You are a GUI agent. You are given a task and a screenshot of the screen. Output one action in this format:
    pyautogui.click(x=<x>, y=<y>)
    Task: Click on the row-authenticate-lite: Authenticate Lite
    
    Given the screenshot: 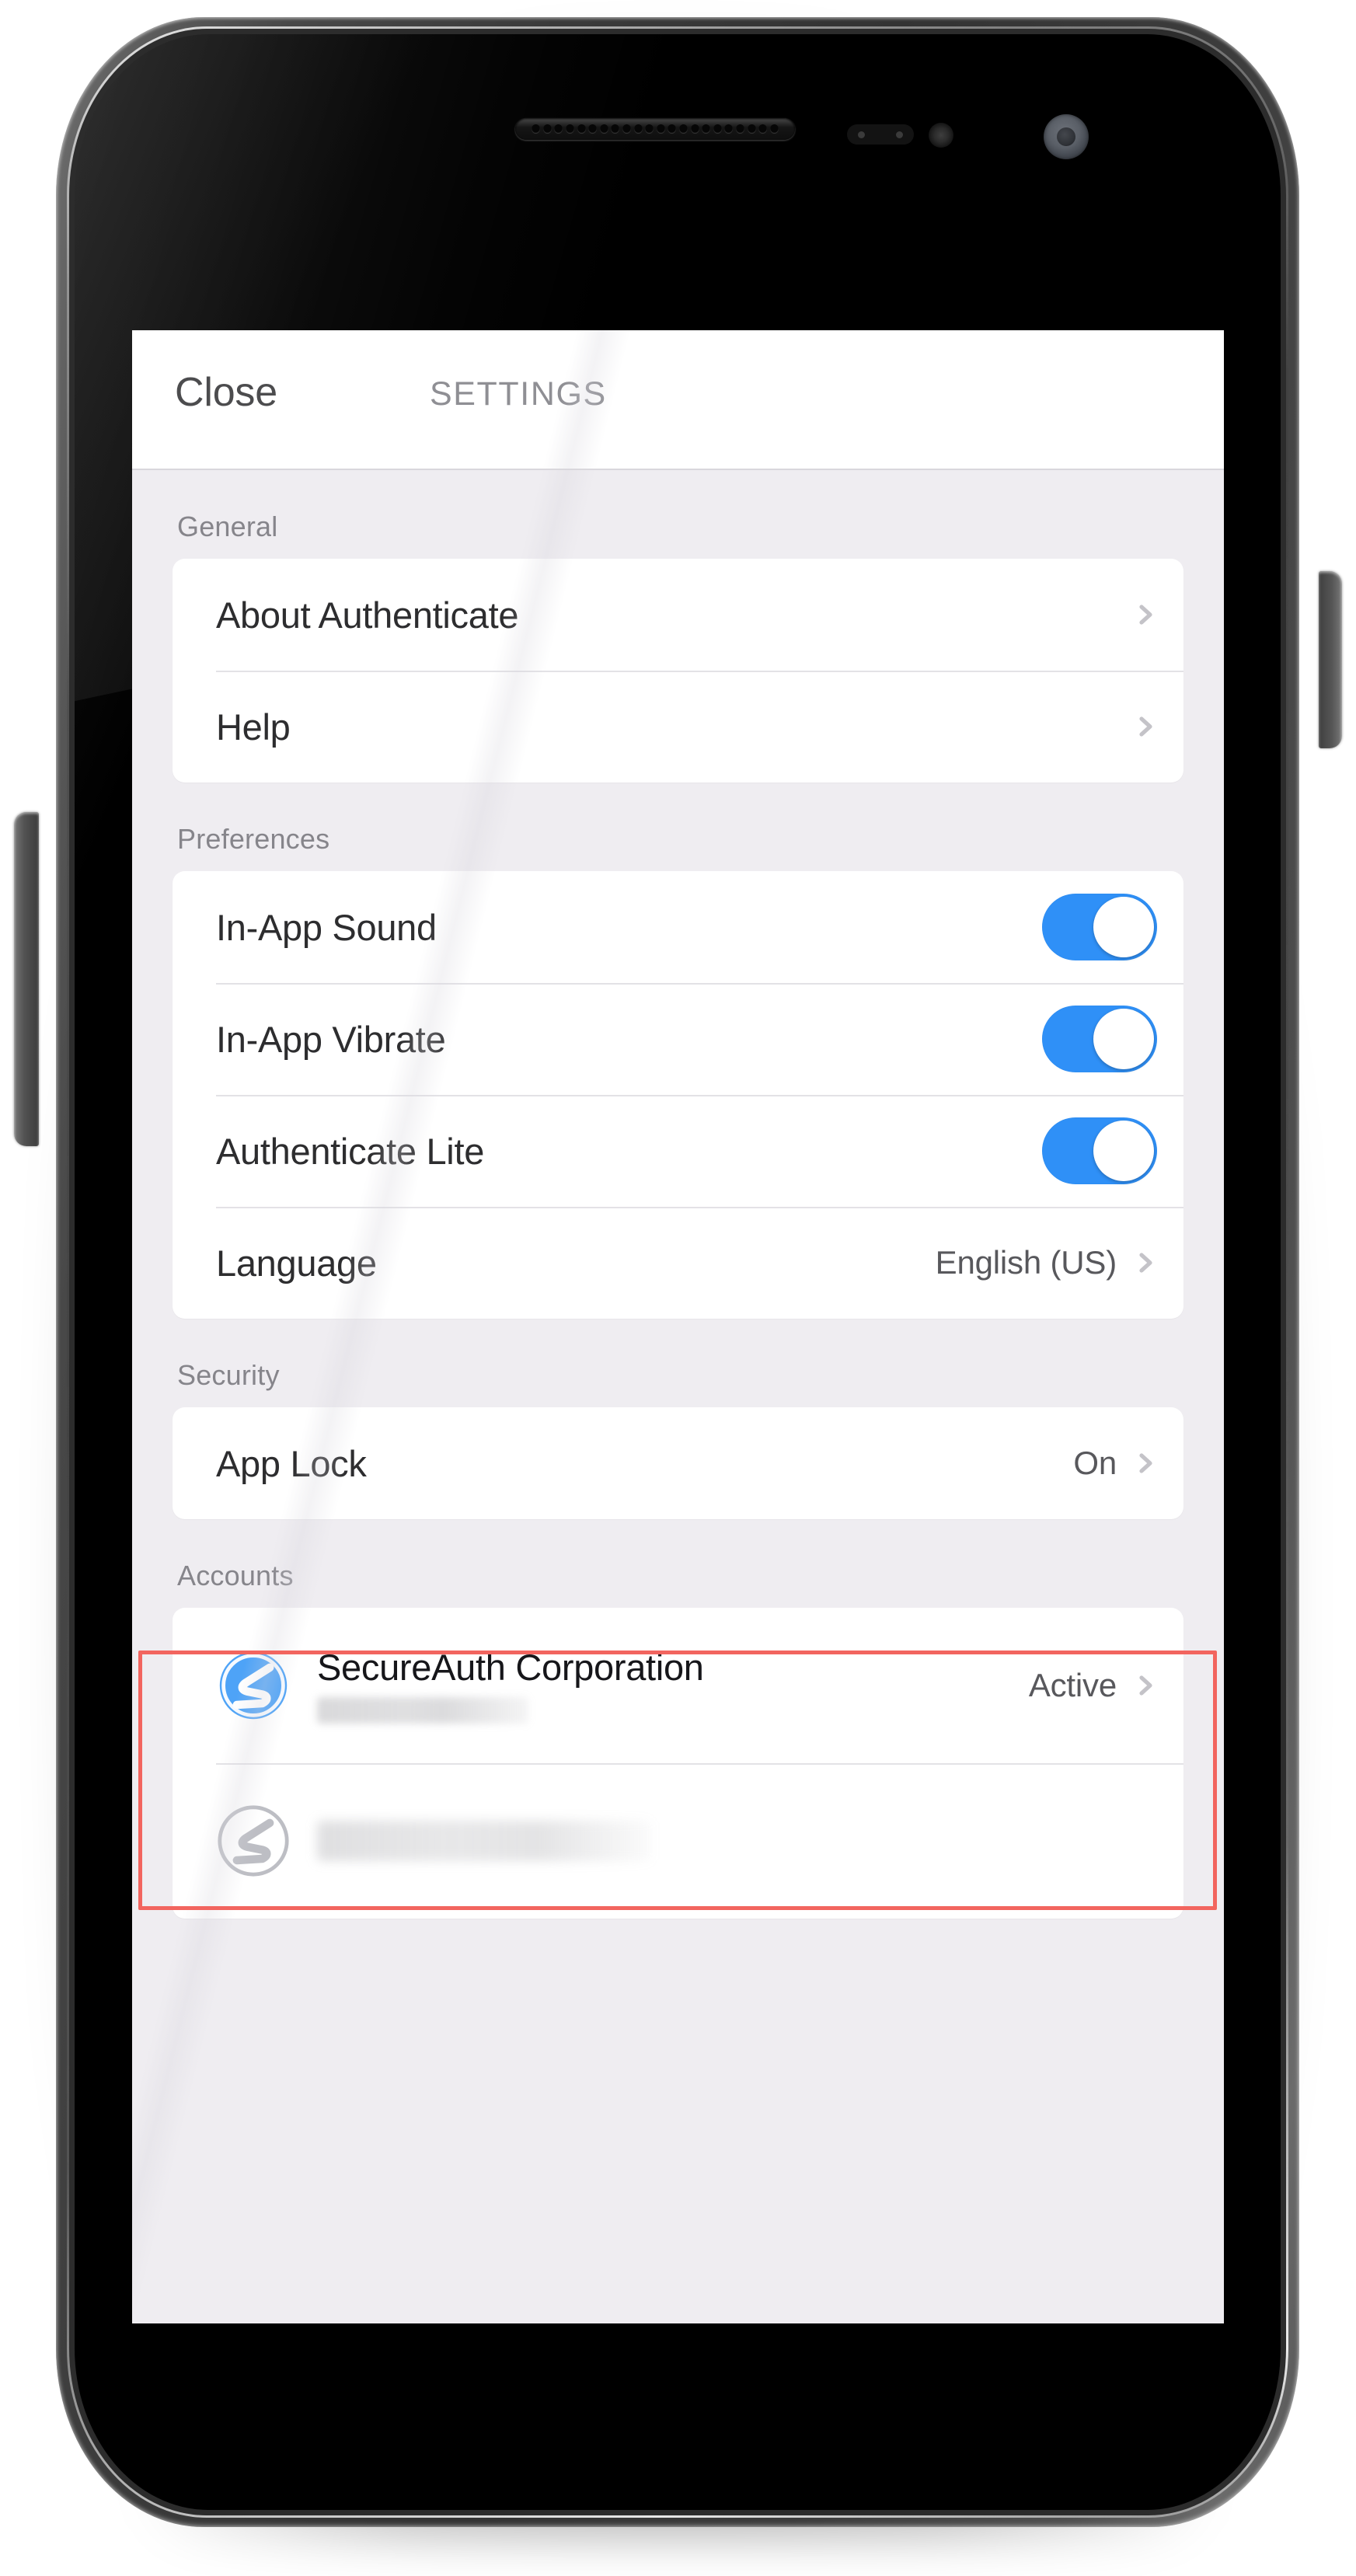 What is the action you would take?
    pyautogui.click(x=678, y=1151)
    